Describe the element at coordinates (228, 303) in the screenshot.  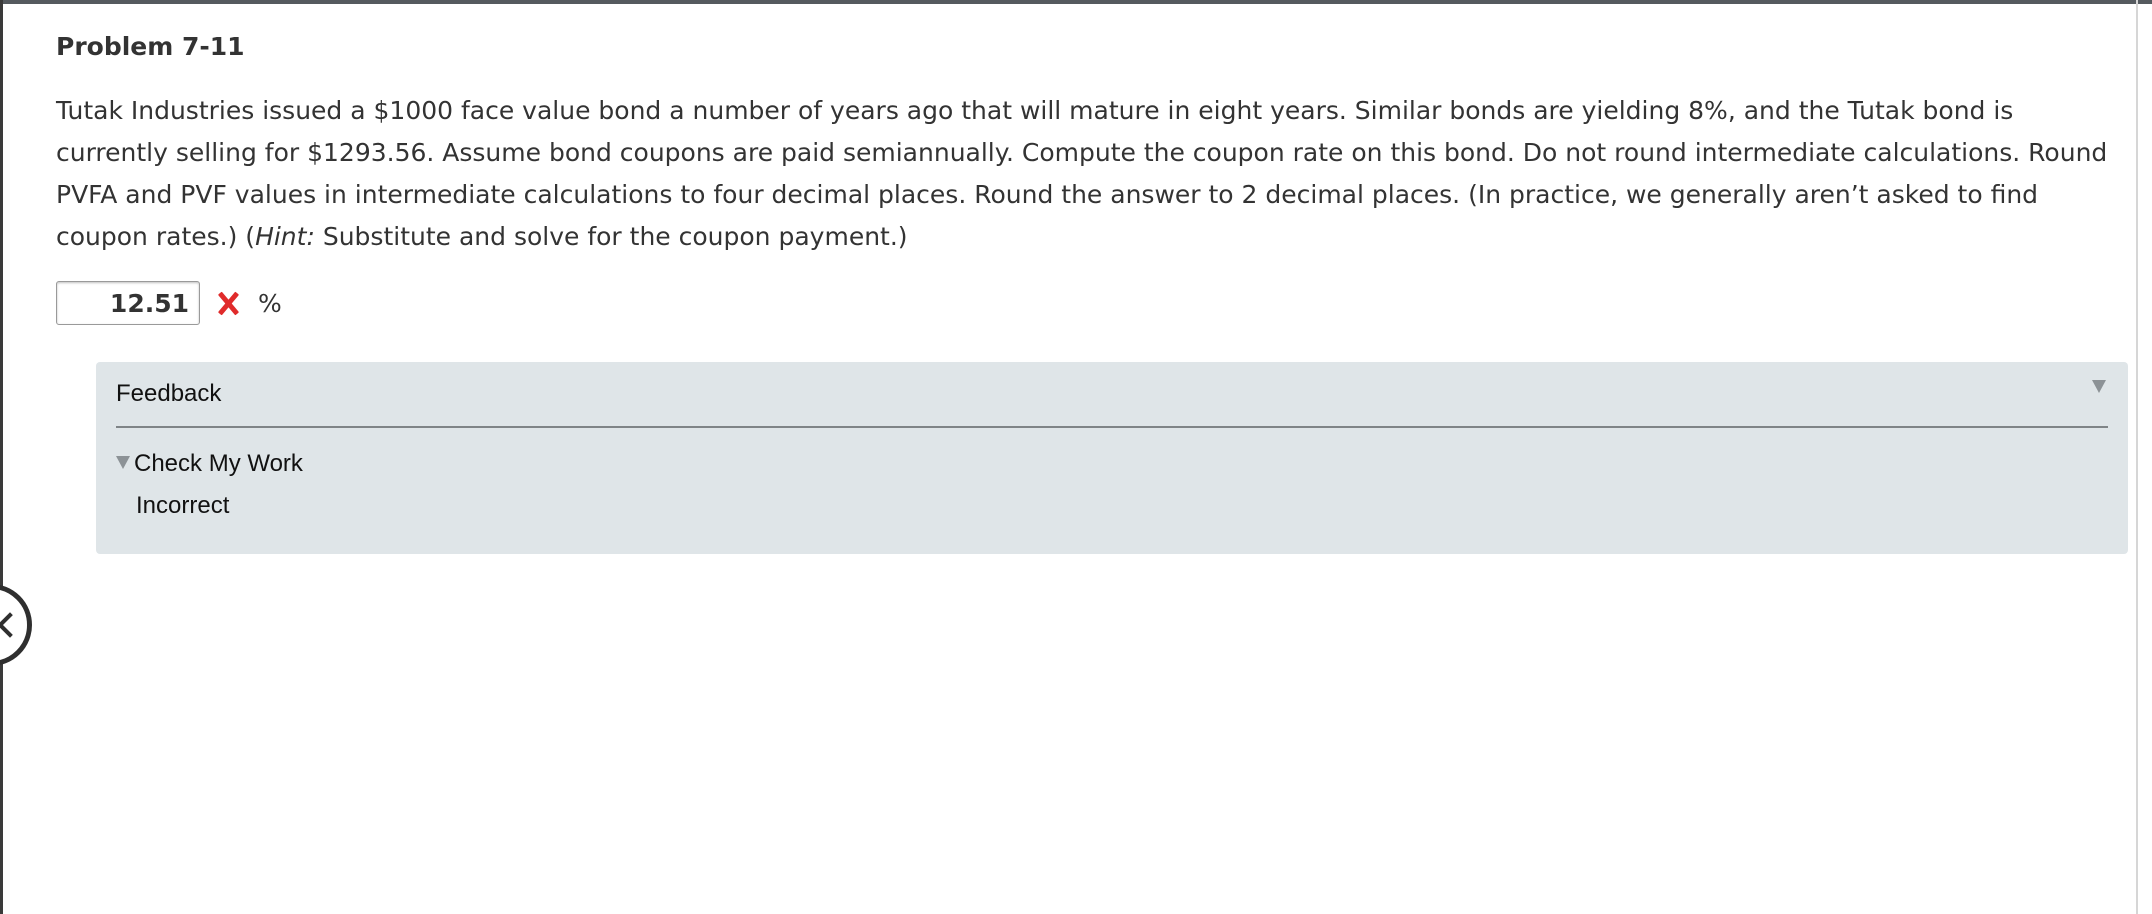
I see `red-x-icon` at that location.